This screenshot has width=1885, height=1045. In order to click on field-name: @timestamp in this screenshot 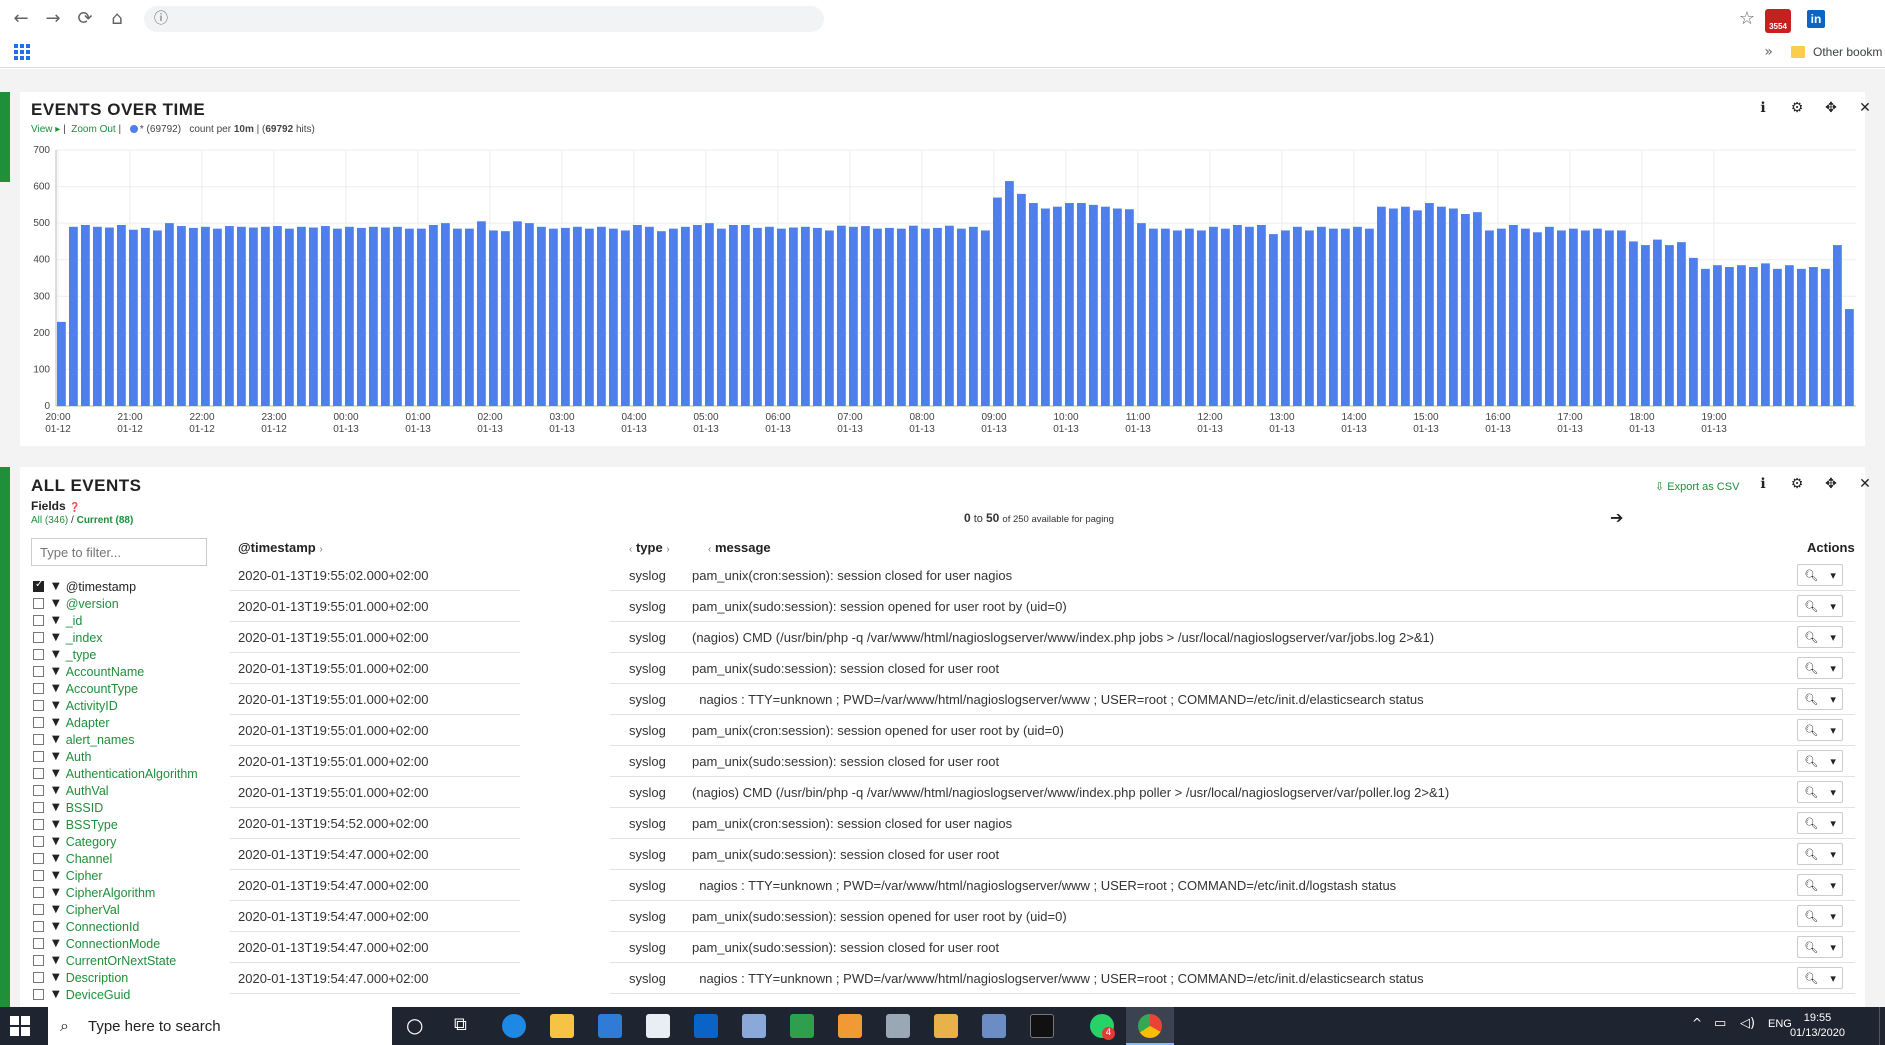, I will do `click(101, 587)`.